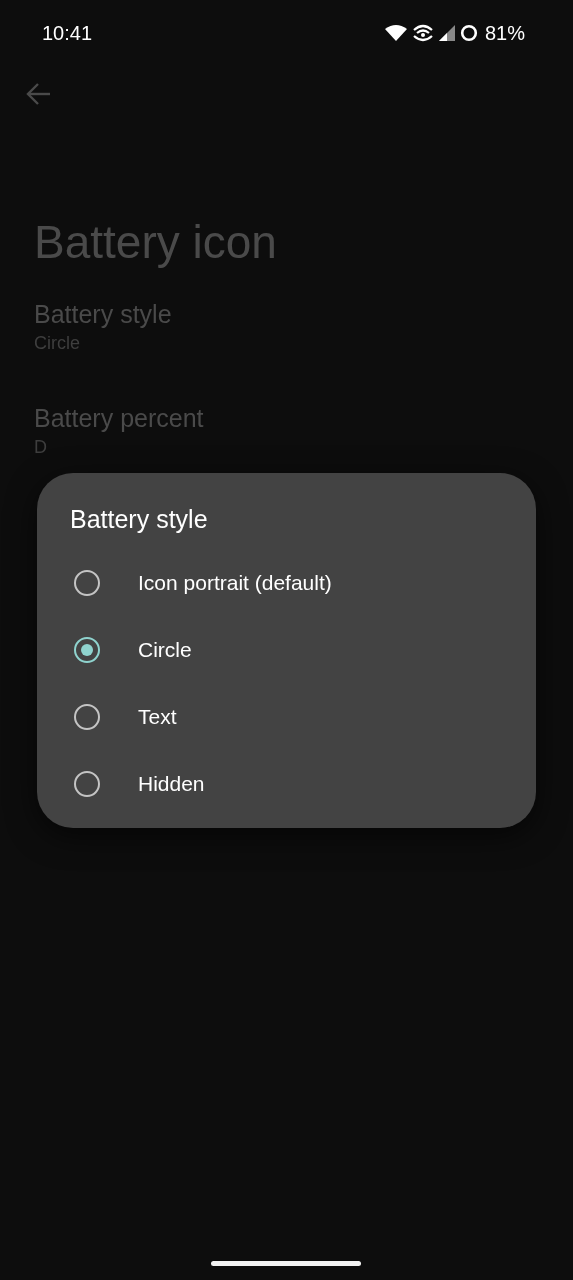  What do you see at coordinates (504, 33) in the screenshot?
I see `battery-percent: 81%` at bounding box center [504, 33].